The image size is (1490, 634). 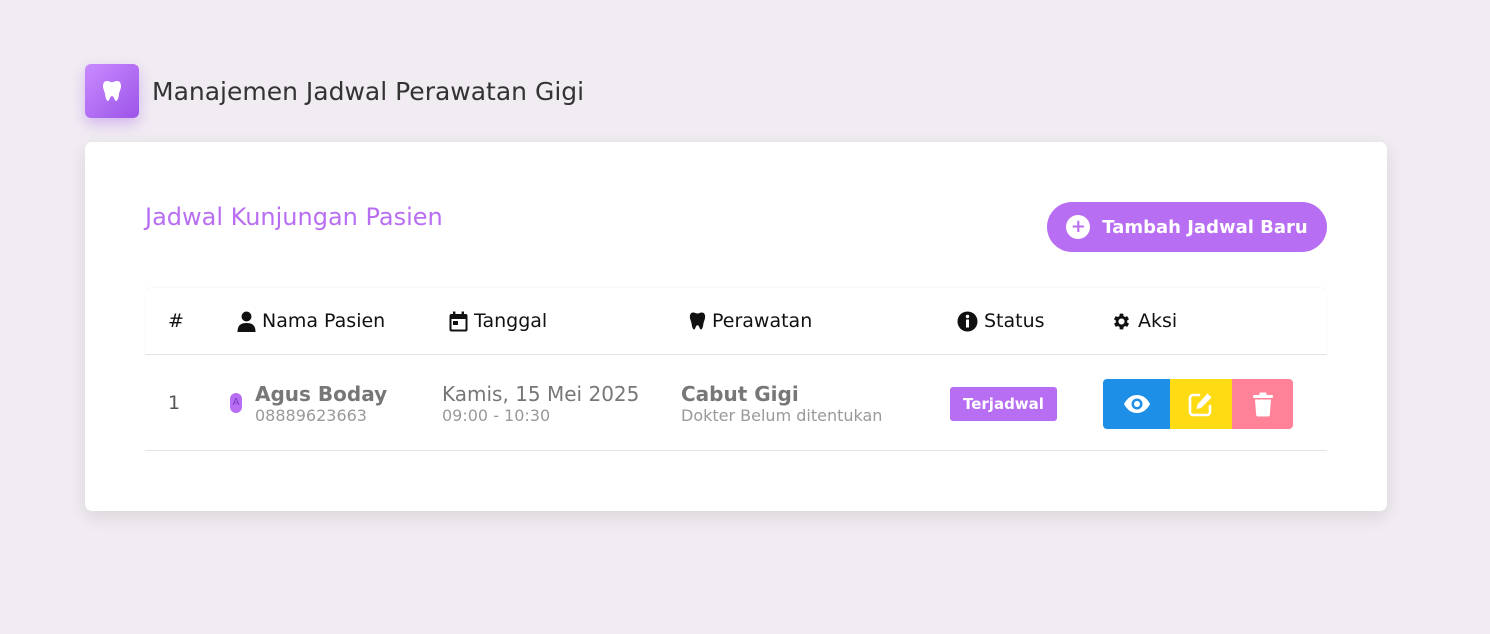 I want to click on gear-icon, so click(x=1121, y=321).